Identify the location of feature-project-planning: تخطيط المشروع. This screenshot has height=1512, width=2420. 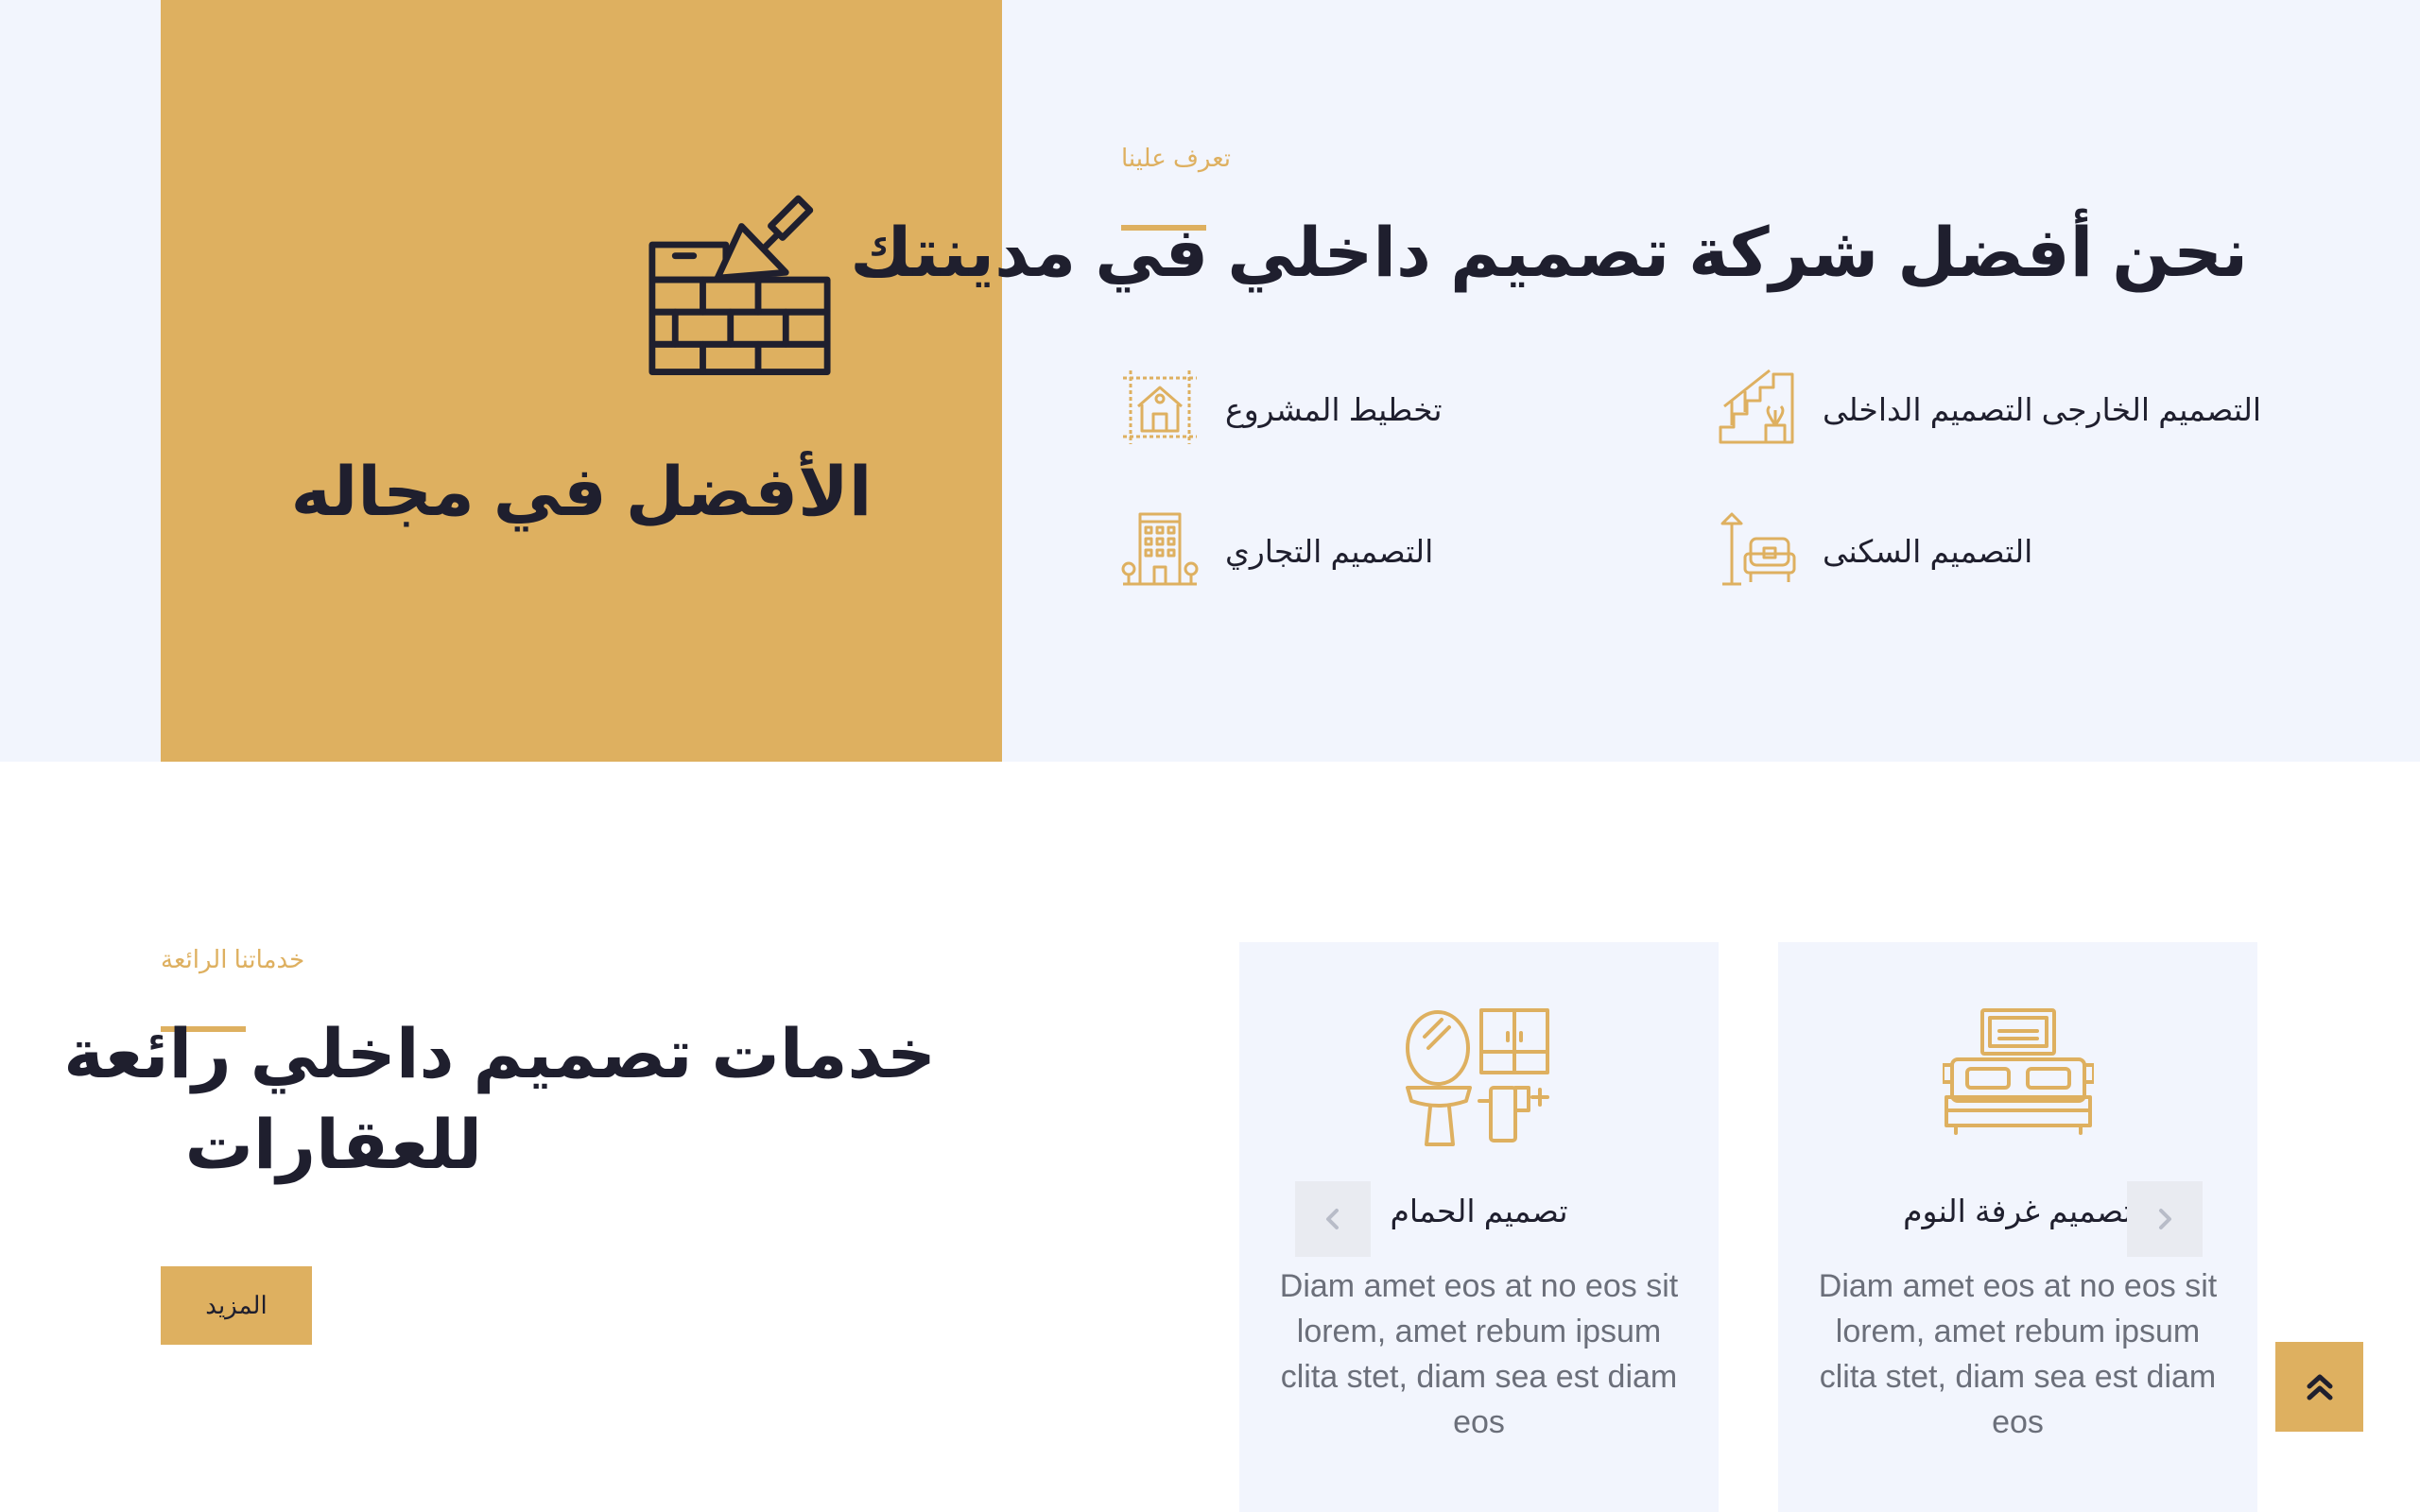
(1329, 411).